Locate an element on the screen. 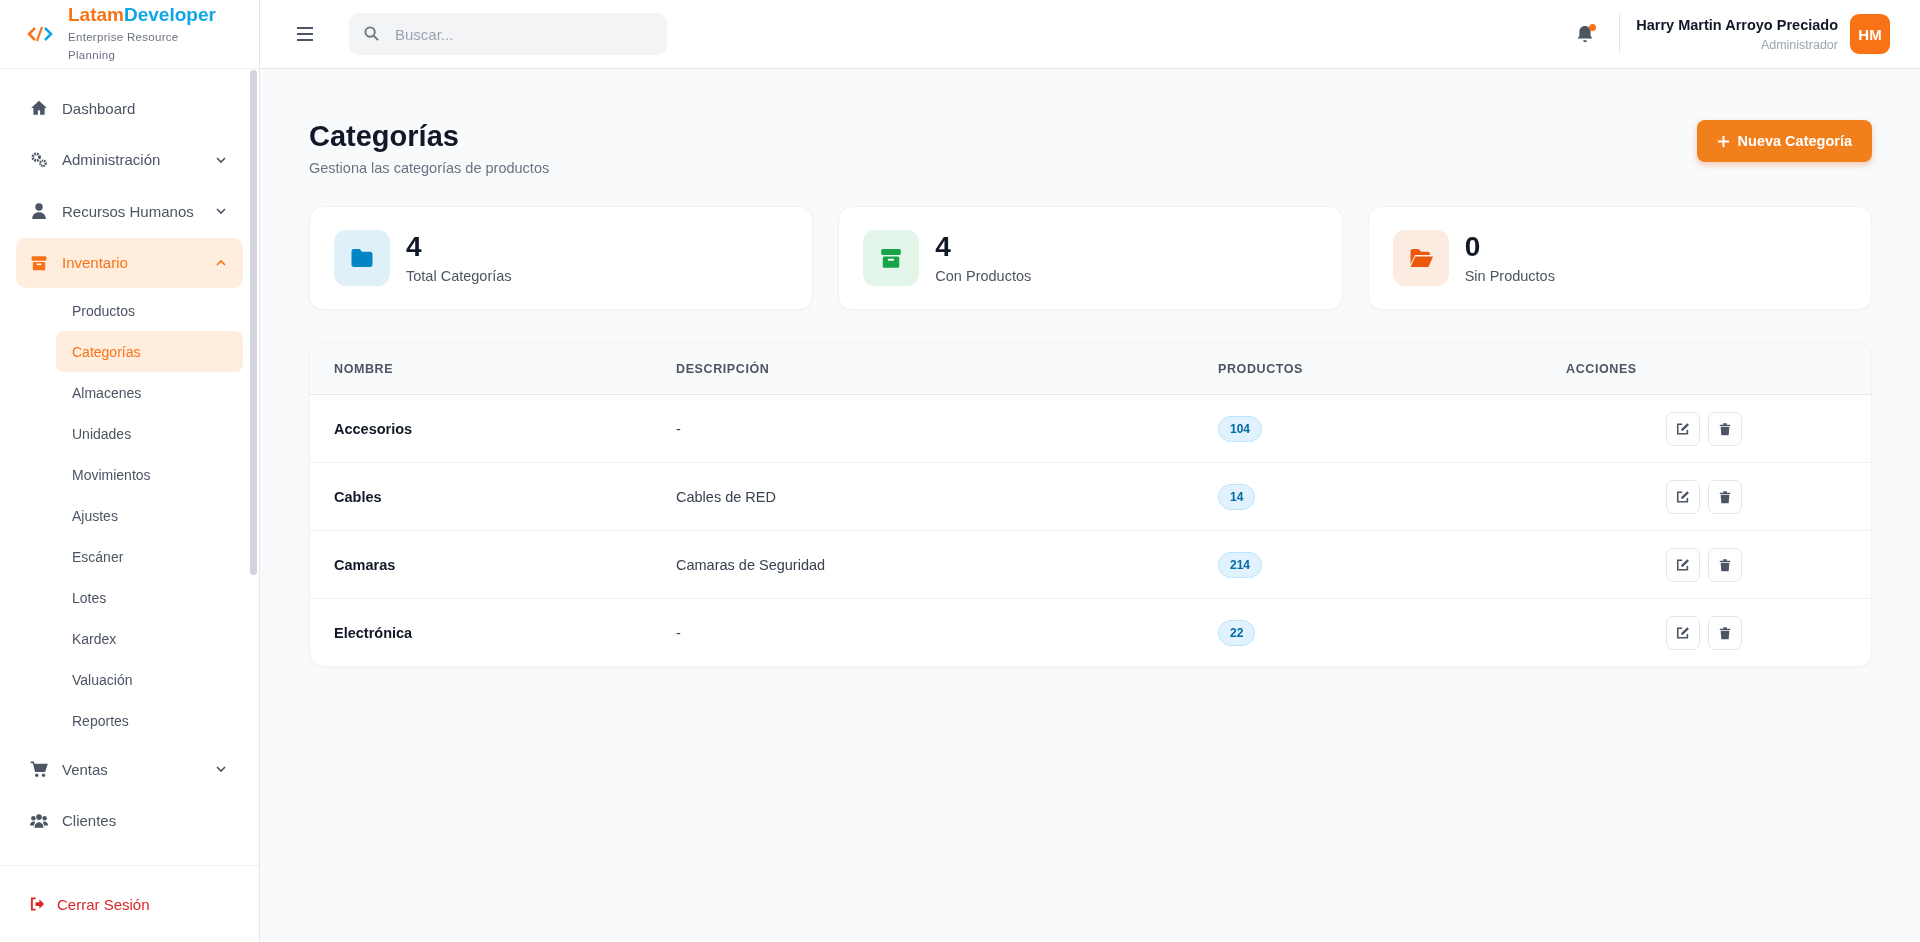 The width and height of the screenshot is (1920, 942). scrollbar is located at coordinates (253, 322).